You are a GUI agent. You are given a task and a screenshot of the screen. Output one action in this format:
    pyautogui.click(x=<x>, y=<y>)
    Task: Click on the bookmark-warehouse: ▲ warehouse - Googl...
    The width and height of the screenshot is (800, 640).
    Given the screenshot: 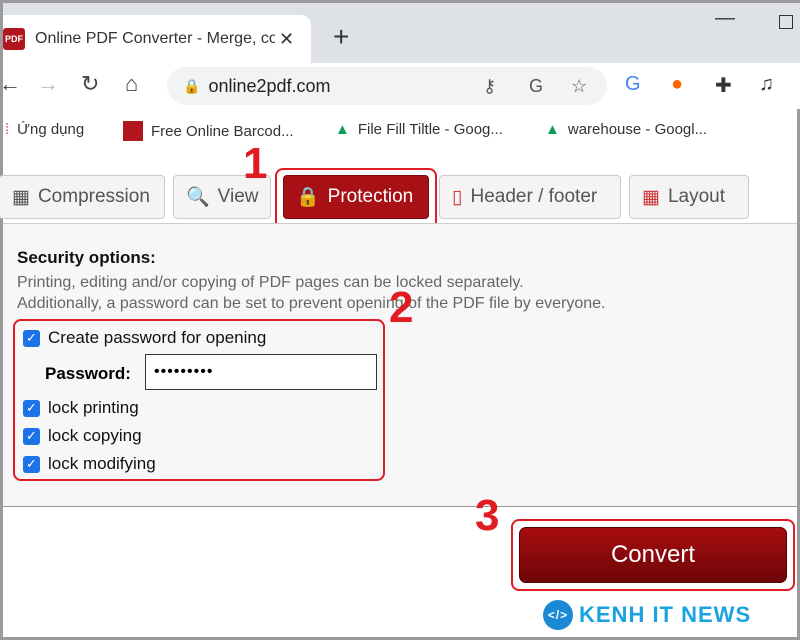 What is the action you would take?
    pyautogui.click(x=626, y=129)
    